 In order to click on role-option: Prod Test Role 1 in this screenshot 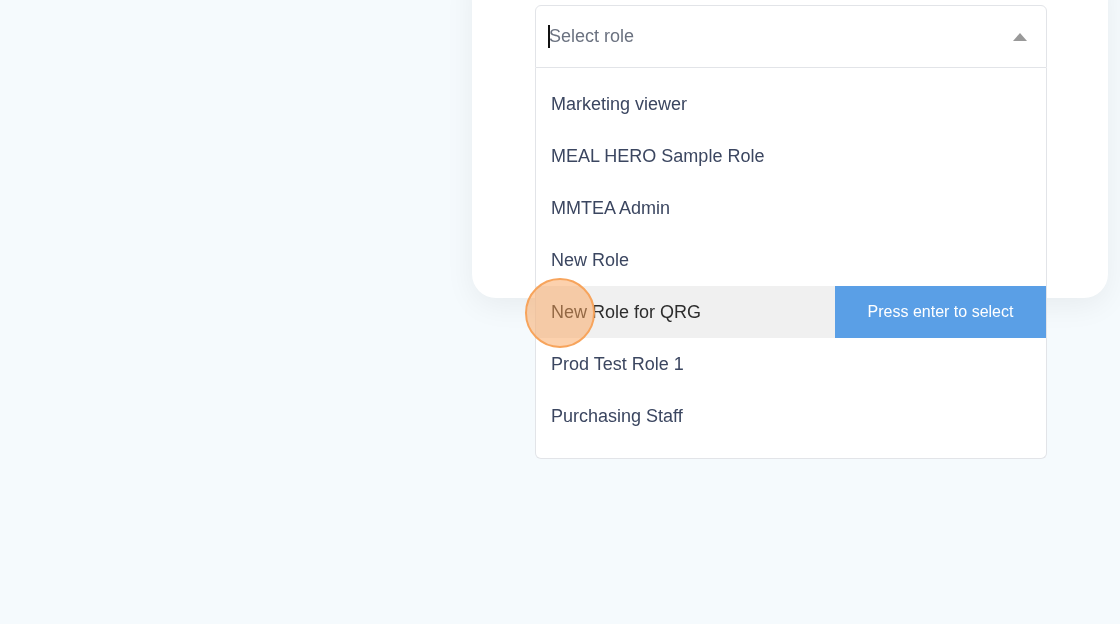, I will do `click(791, 364)`.